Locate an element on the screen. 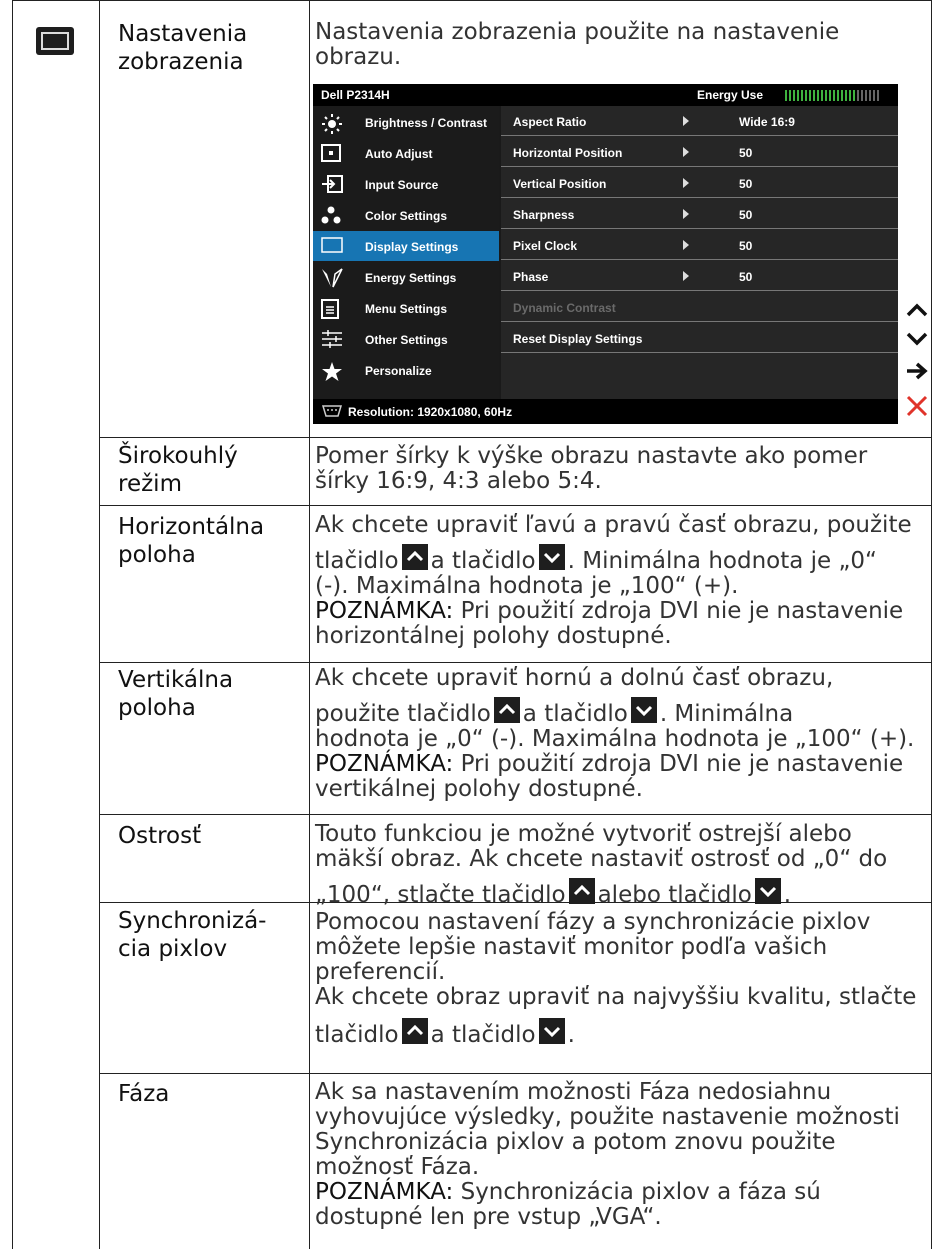 The width and height of the screenshot is (933, 1249). row-label-pixel-clock: Synchronizá- cia pixlov is located at coordinates (192, 935).